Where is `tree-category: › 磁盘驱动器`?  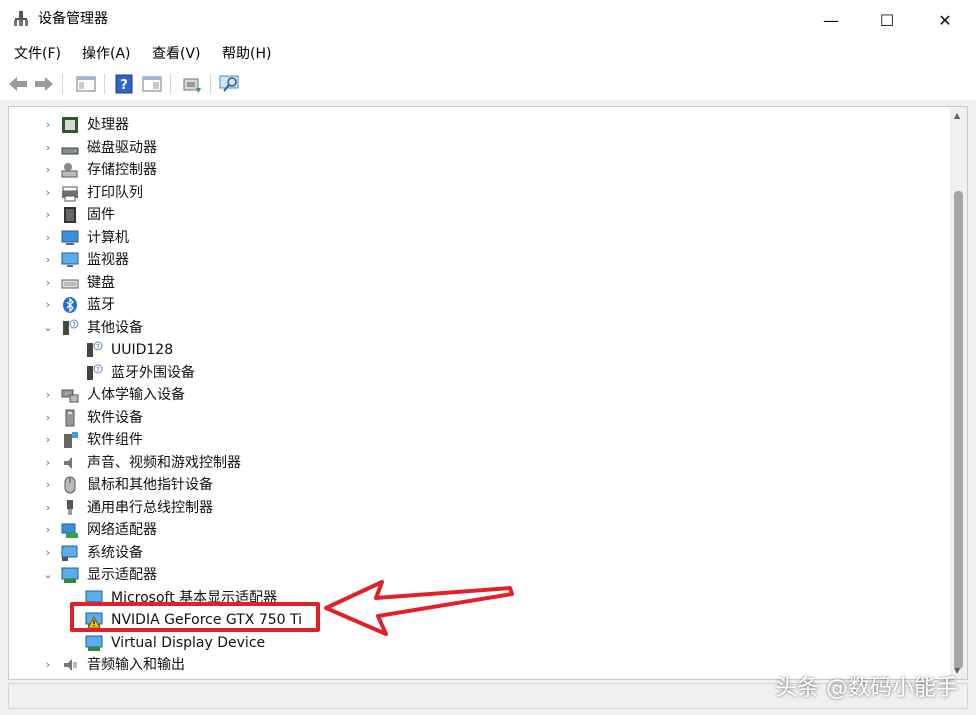 tree-category: › 磁盘驱动器 is located at coordinates (479, 148).